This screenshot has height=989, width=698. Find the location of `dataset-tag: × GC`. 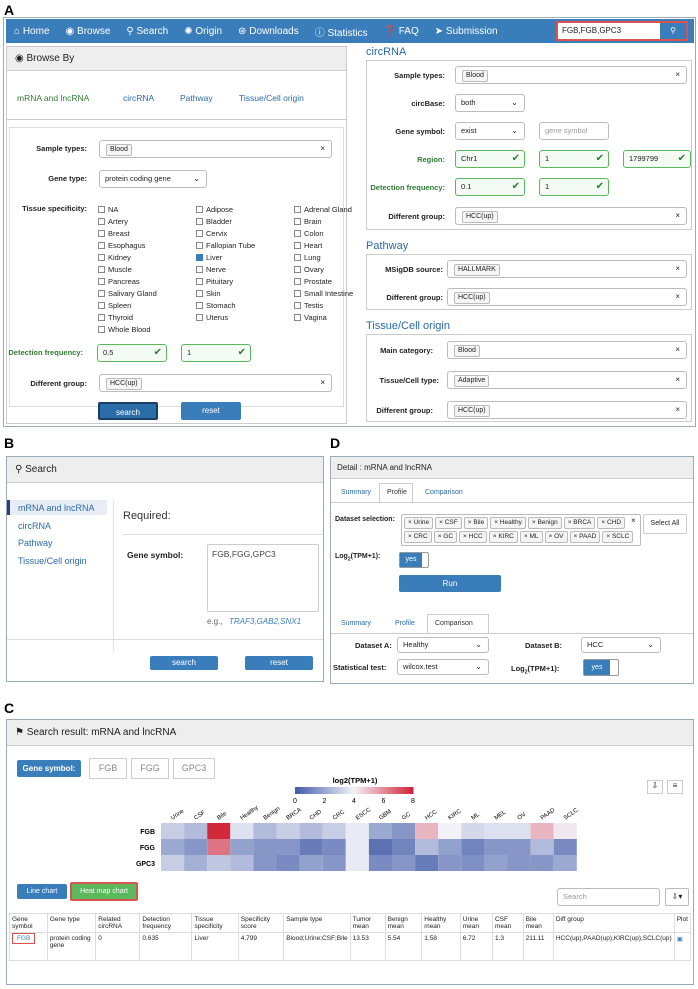

dataset-tag: × GC is located at coordinates (445, 537).